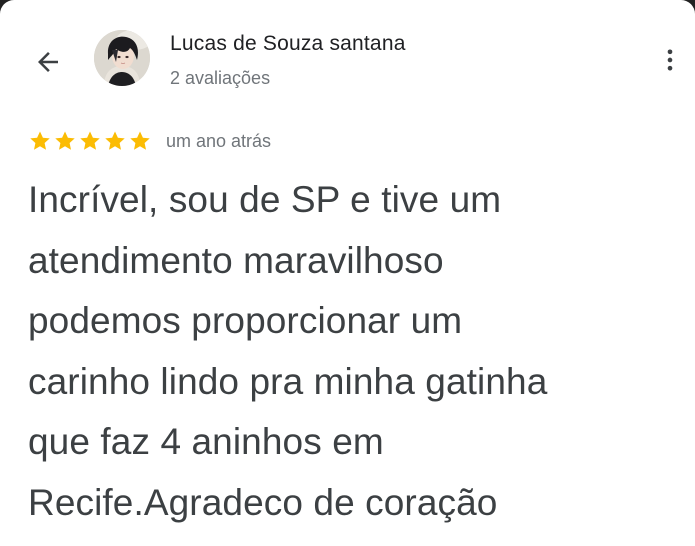 This screenshot has width=695, height=546. I want to click on star-rating, so click(90, 141).